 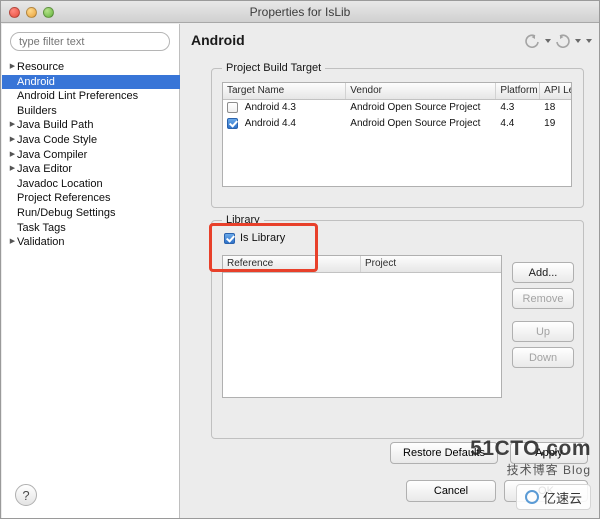 I want to click on title-bar: Properties for IsLib, so click(x=300, y=12).